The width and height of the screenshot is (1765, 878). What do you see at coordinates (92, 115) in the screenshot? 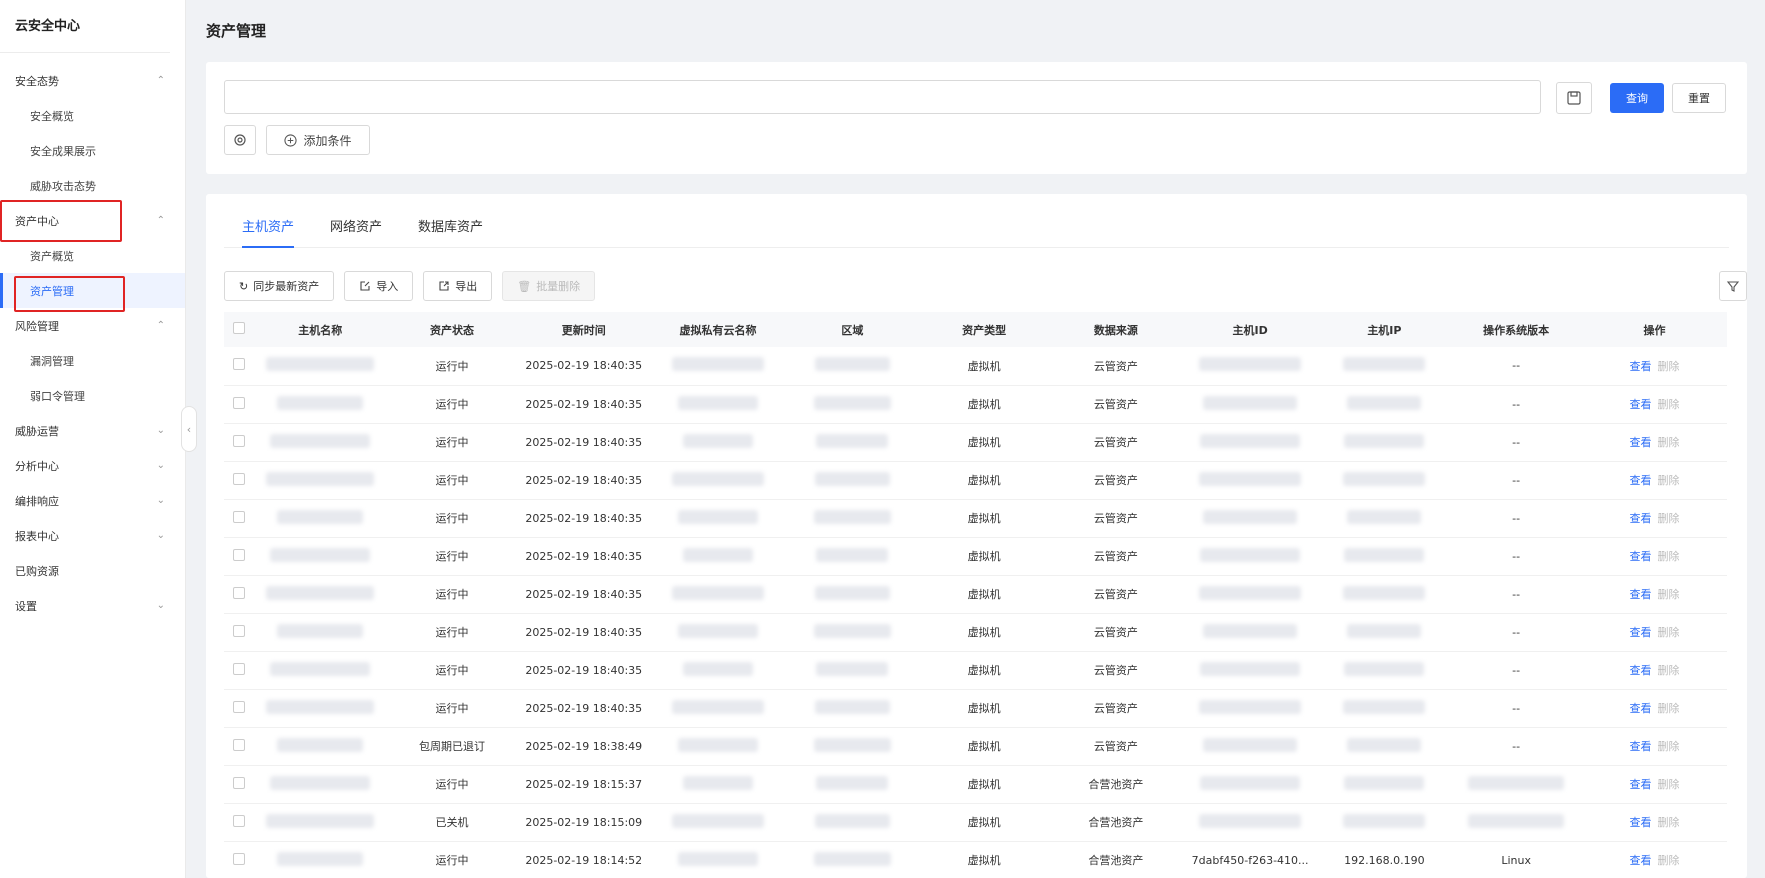
I see `sidebar-item: 安全概览` at bounding box center [92, 115].